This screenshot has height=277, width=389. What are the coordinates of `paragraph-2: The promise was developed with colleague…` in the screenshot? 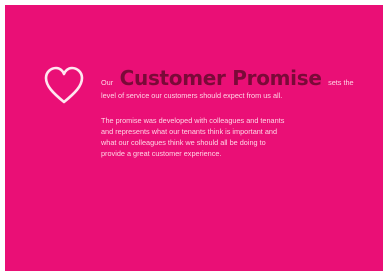 It's located at (237, 137).